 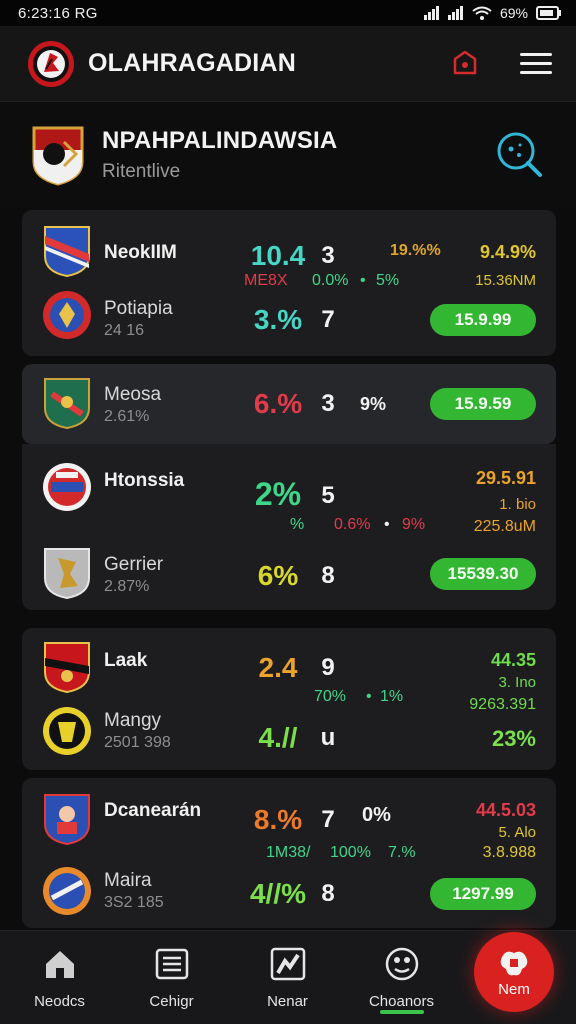 I want to click on mid-stat-left: %, so click(x=297, y=524).